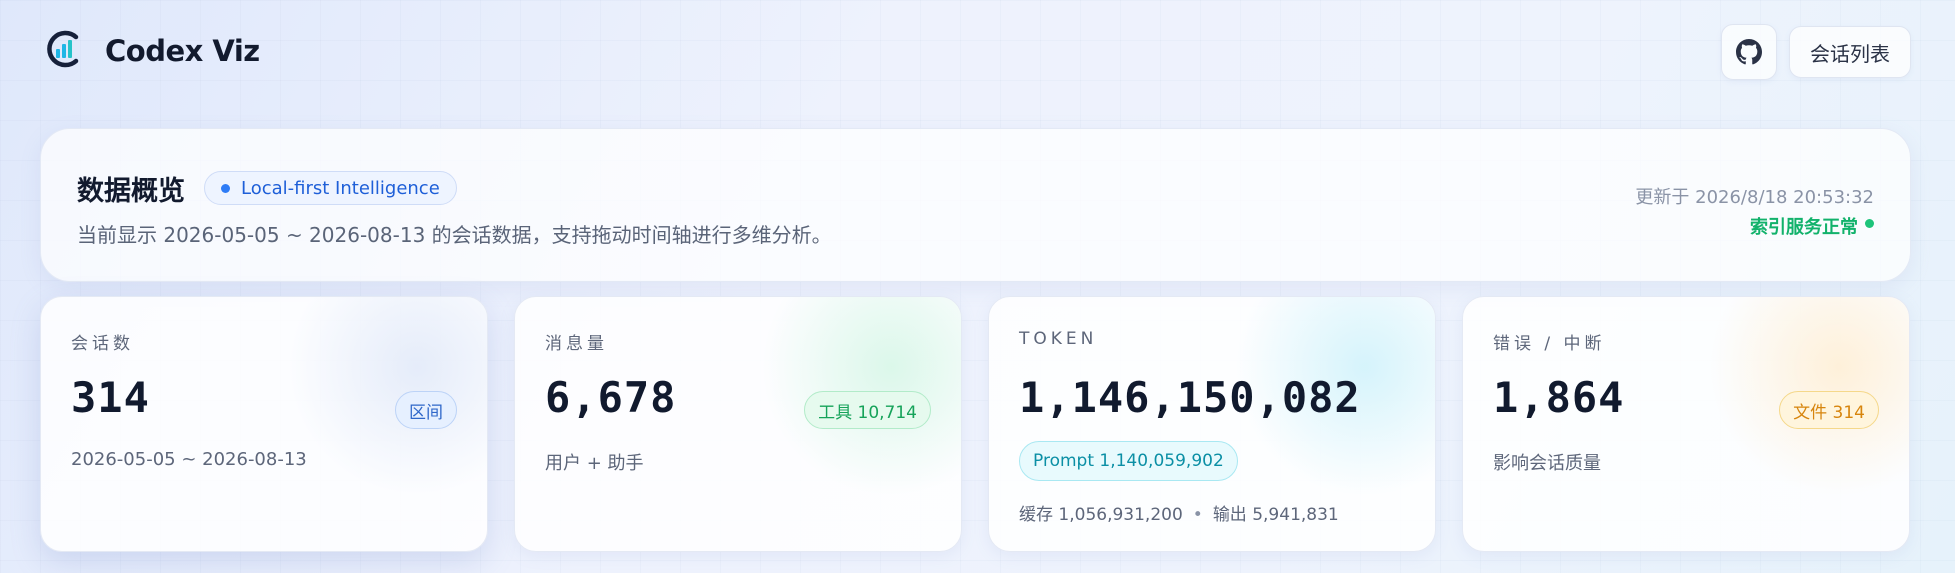 The height and width of the screenshot is (573, 1955). Describe the element at coordinates (64, 49) in the screenshot. I see `codex-logo-icon` at that location.